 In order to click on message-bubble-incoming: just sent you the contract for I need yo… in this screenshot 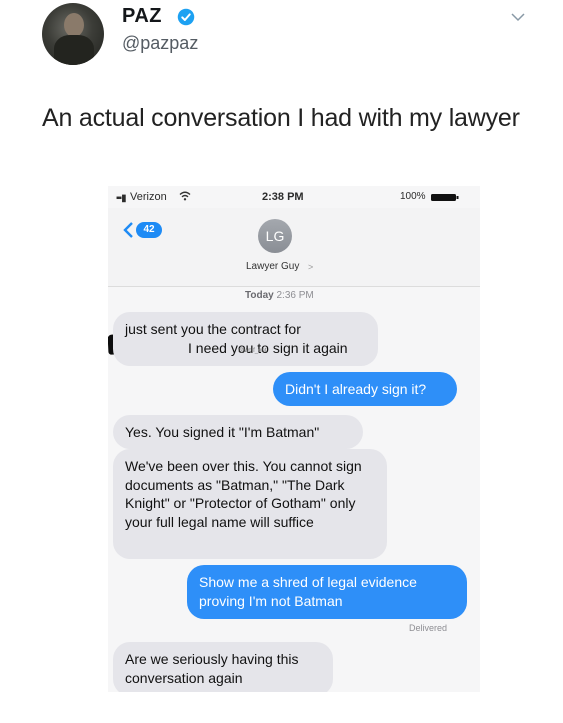, I will do `click(245, 339)`.